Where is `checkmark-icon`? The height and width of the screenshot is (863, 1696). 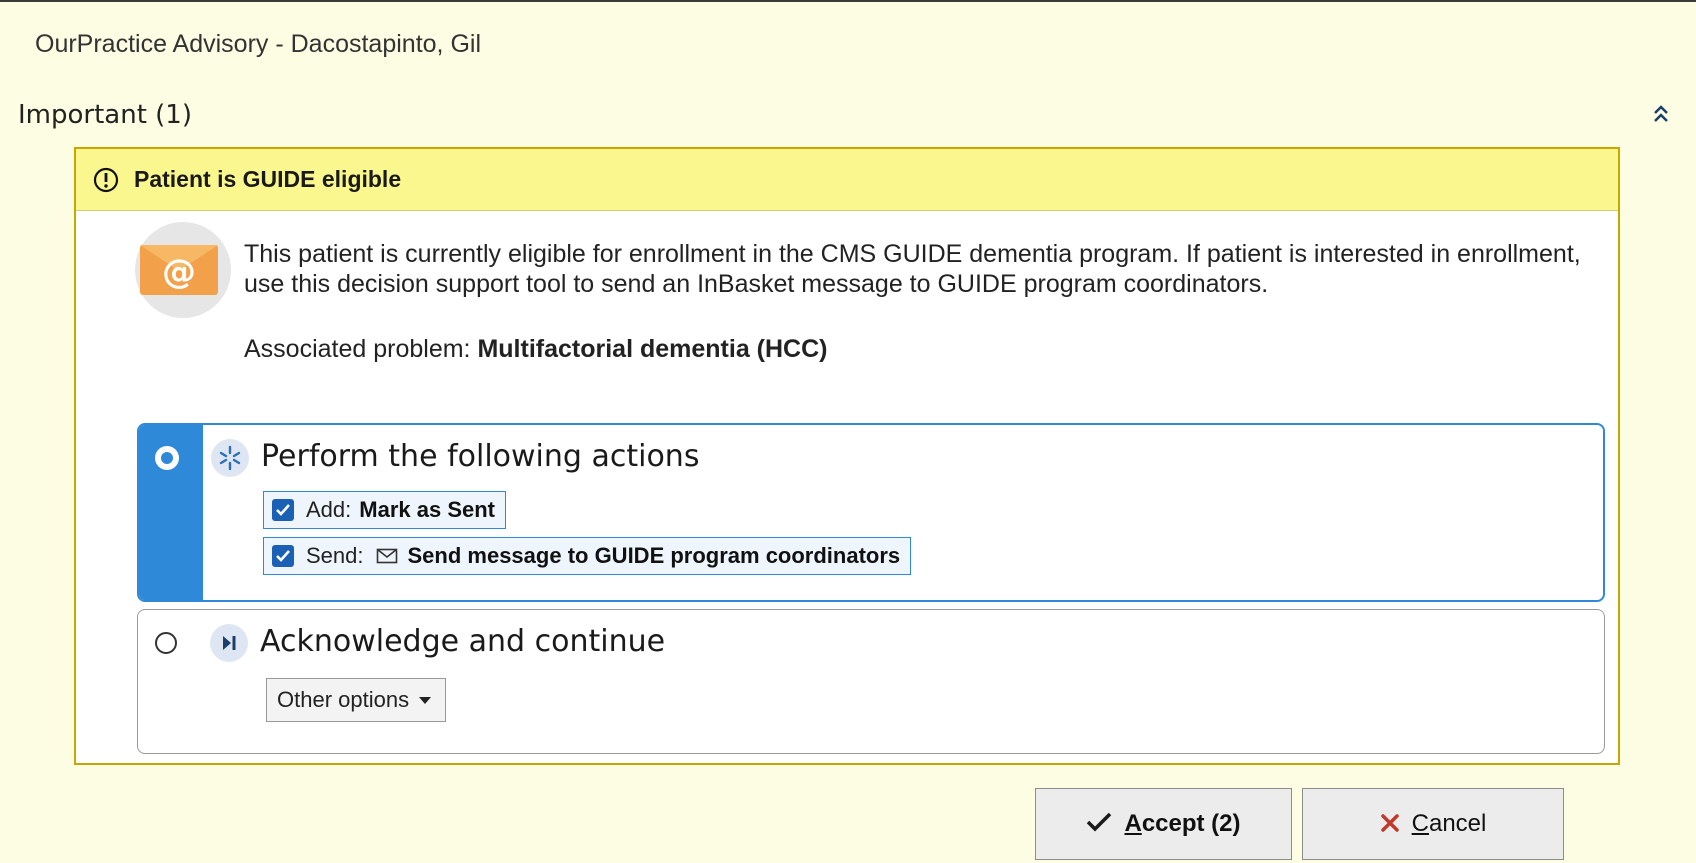
checkmark-icon is located at coordinates (1099, 824).